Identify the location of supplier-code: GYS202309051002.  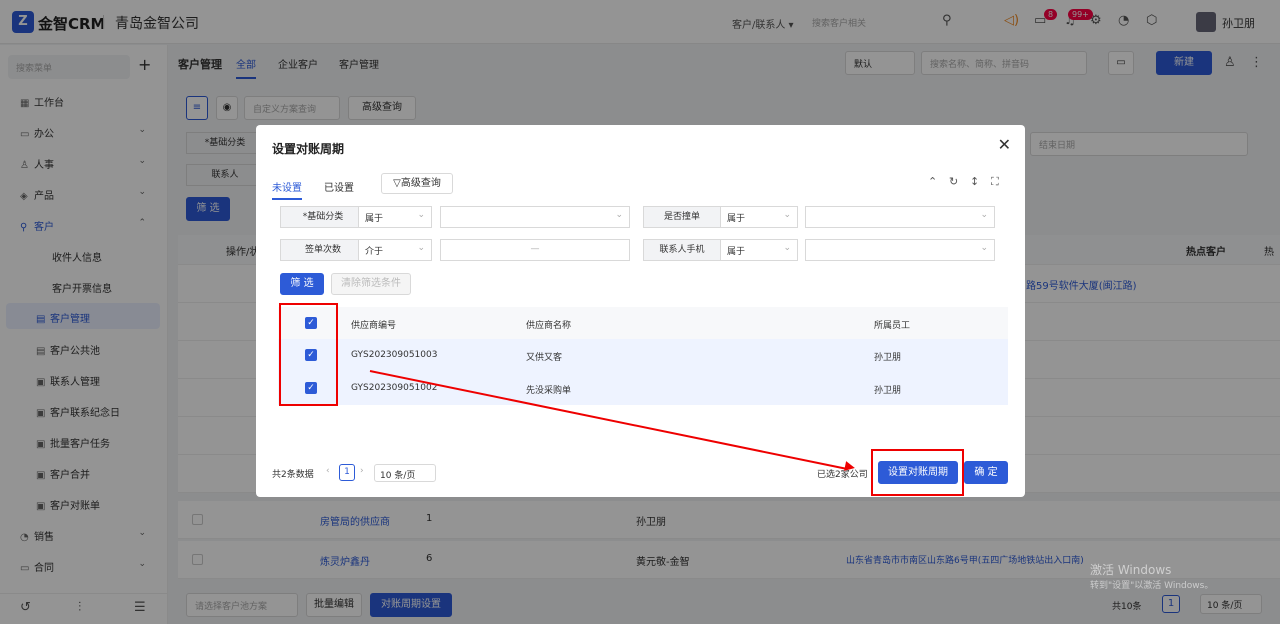
(394, 388).